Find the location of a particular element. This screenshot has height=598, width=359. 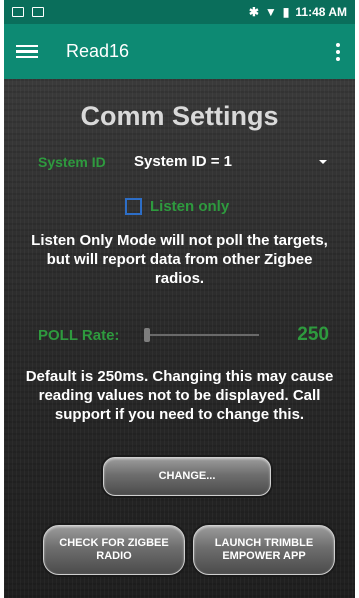

system-id-dropdown: System ID = 1 is located at coordinates (226, 161).